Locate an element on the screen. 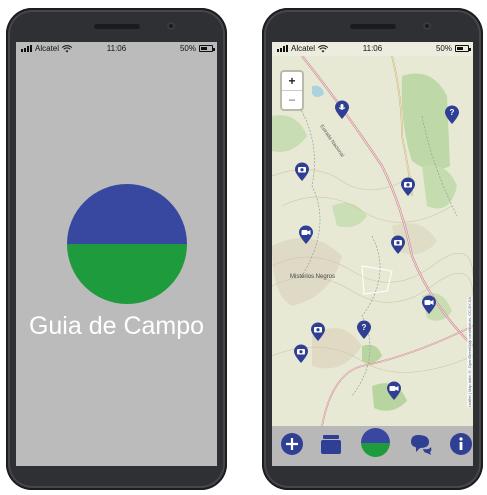  app-logo is located at coordinates (127, 244).